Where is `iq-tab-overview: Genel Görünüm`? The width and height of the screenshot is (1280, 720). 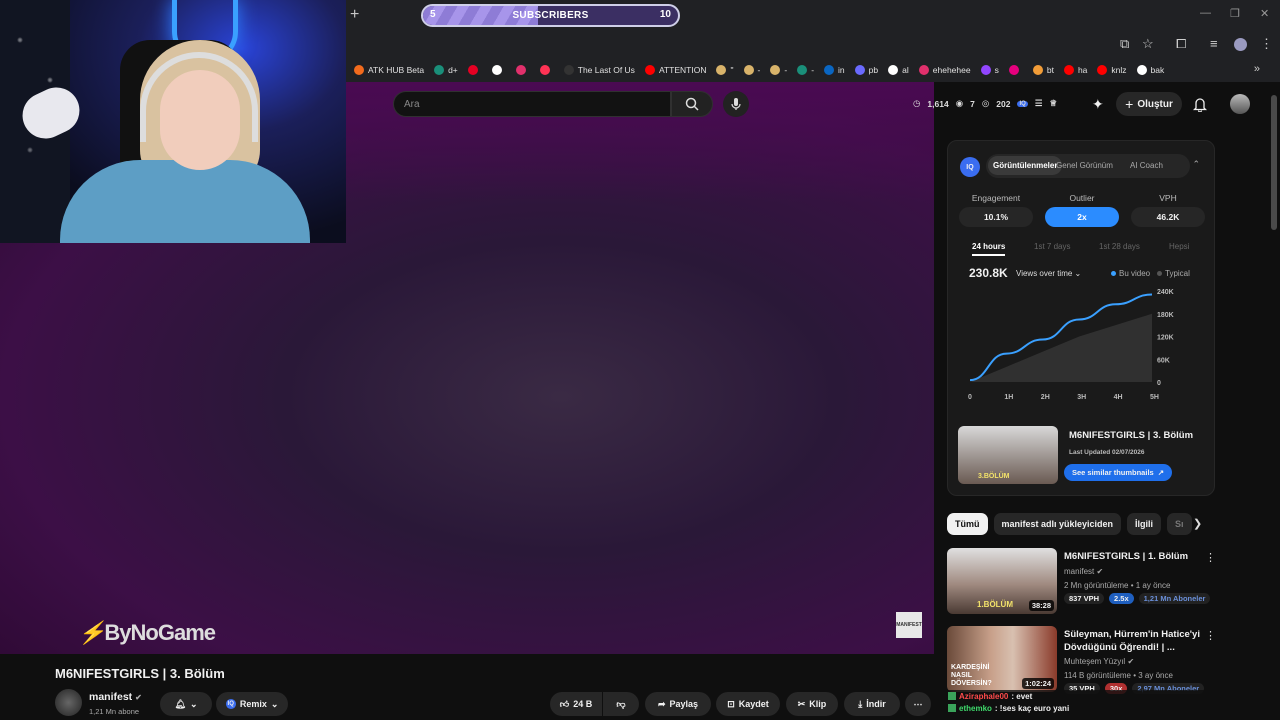 iq-tab-overview: Genel Görünüm is located at coordinates (1084, 165).